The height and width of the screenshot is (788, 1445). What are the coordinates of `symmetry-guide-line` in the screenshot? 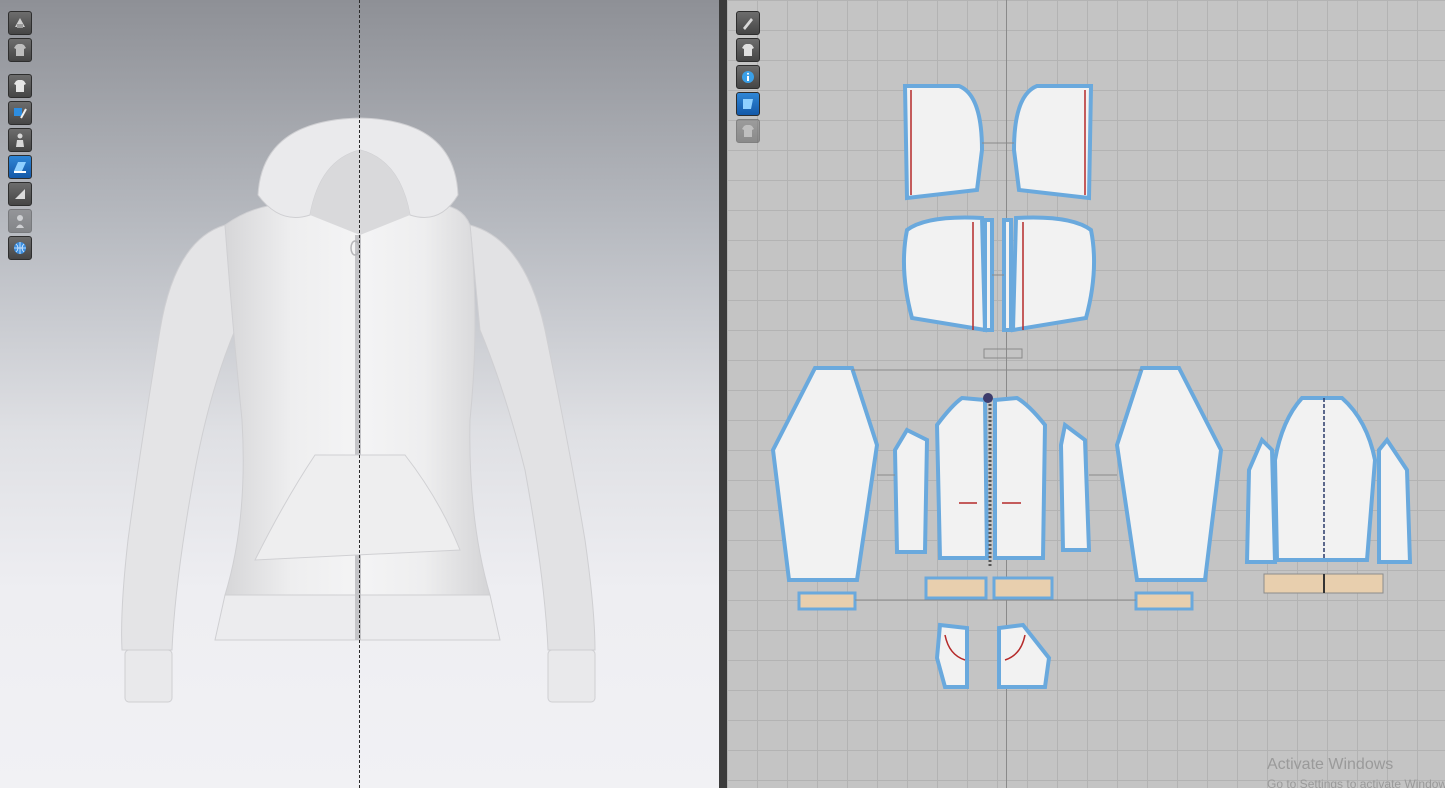 It's located at (359, 394).